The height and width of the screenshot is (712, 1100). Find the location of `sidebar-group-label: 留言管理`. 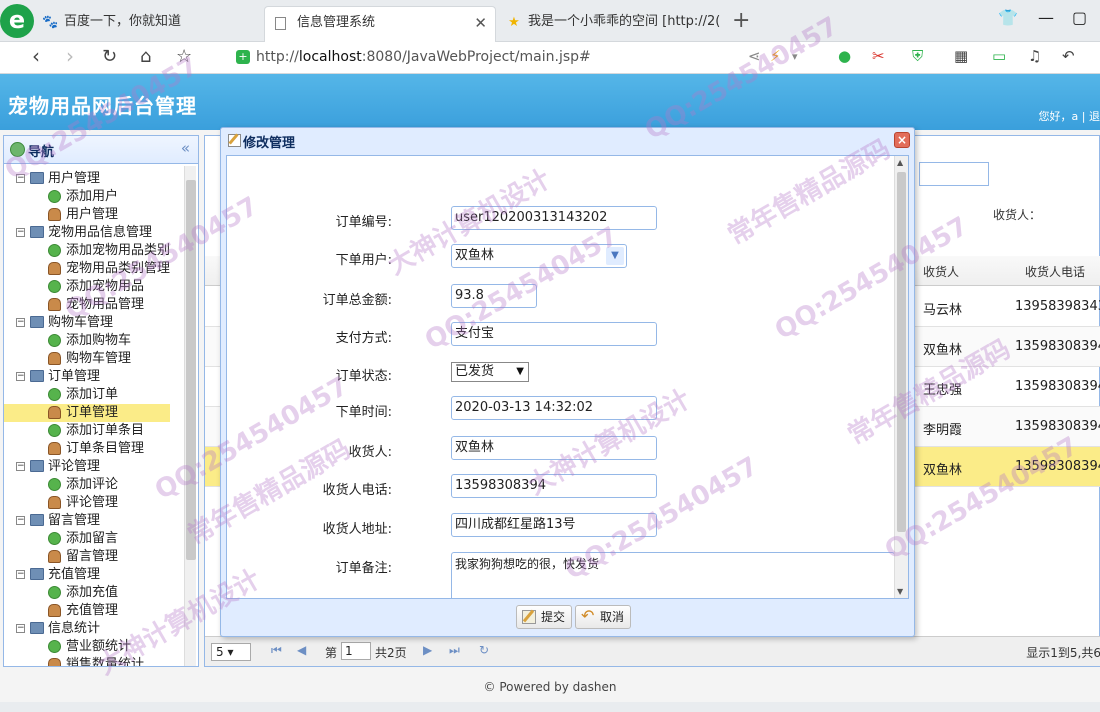

sidebar-group-label: 留言管理 is located at coordinates (74, 520).